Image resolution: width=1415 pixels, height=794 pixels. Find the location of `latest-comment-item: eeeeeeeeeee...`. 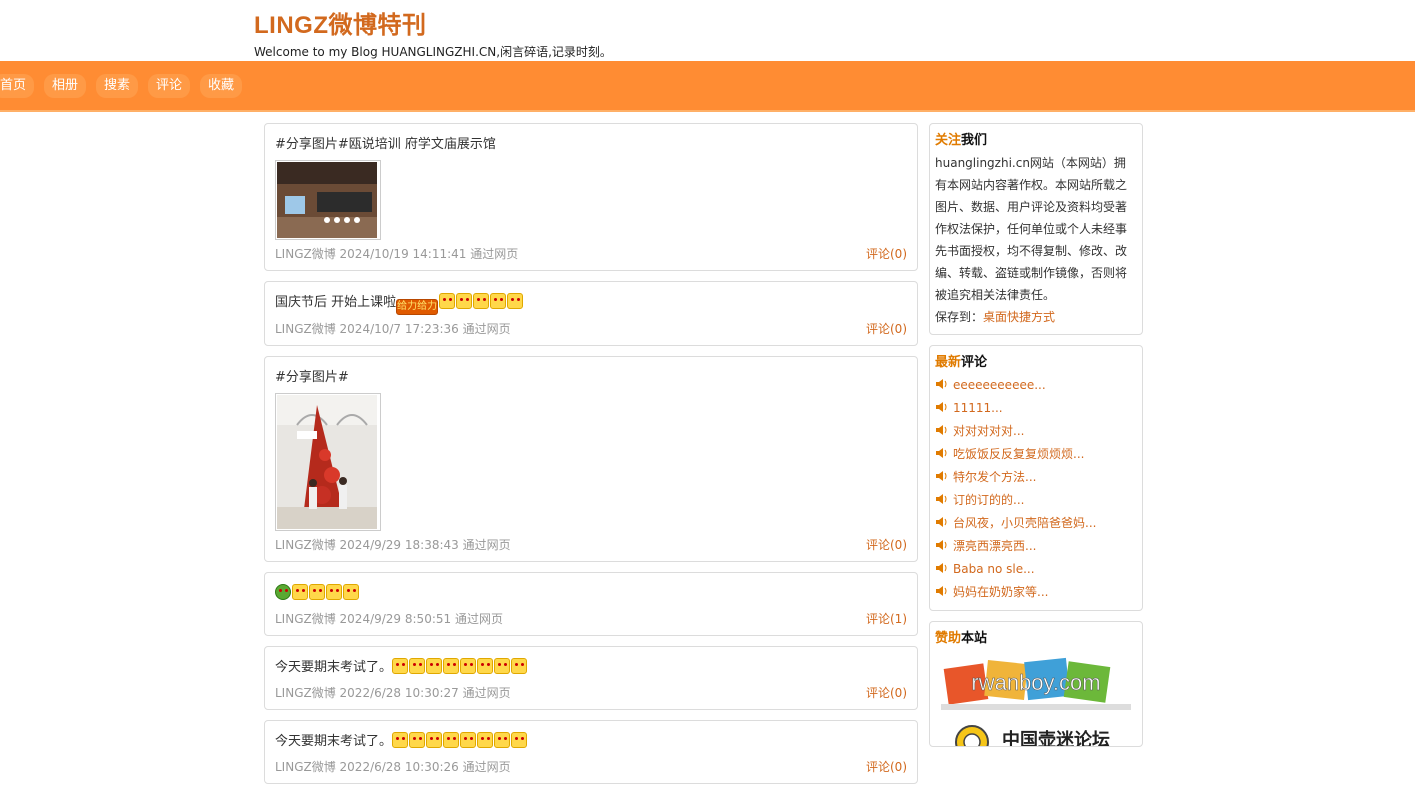

latest-comment-item: eeeeeeeeeee... is located at coordinates (1036, 385).